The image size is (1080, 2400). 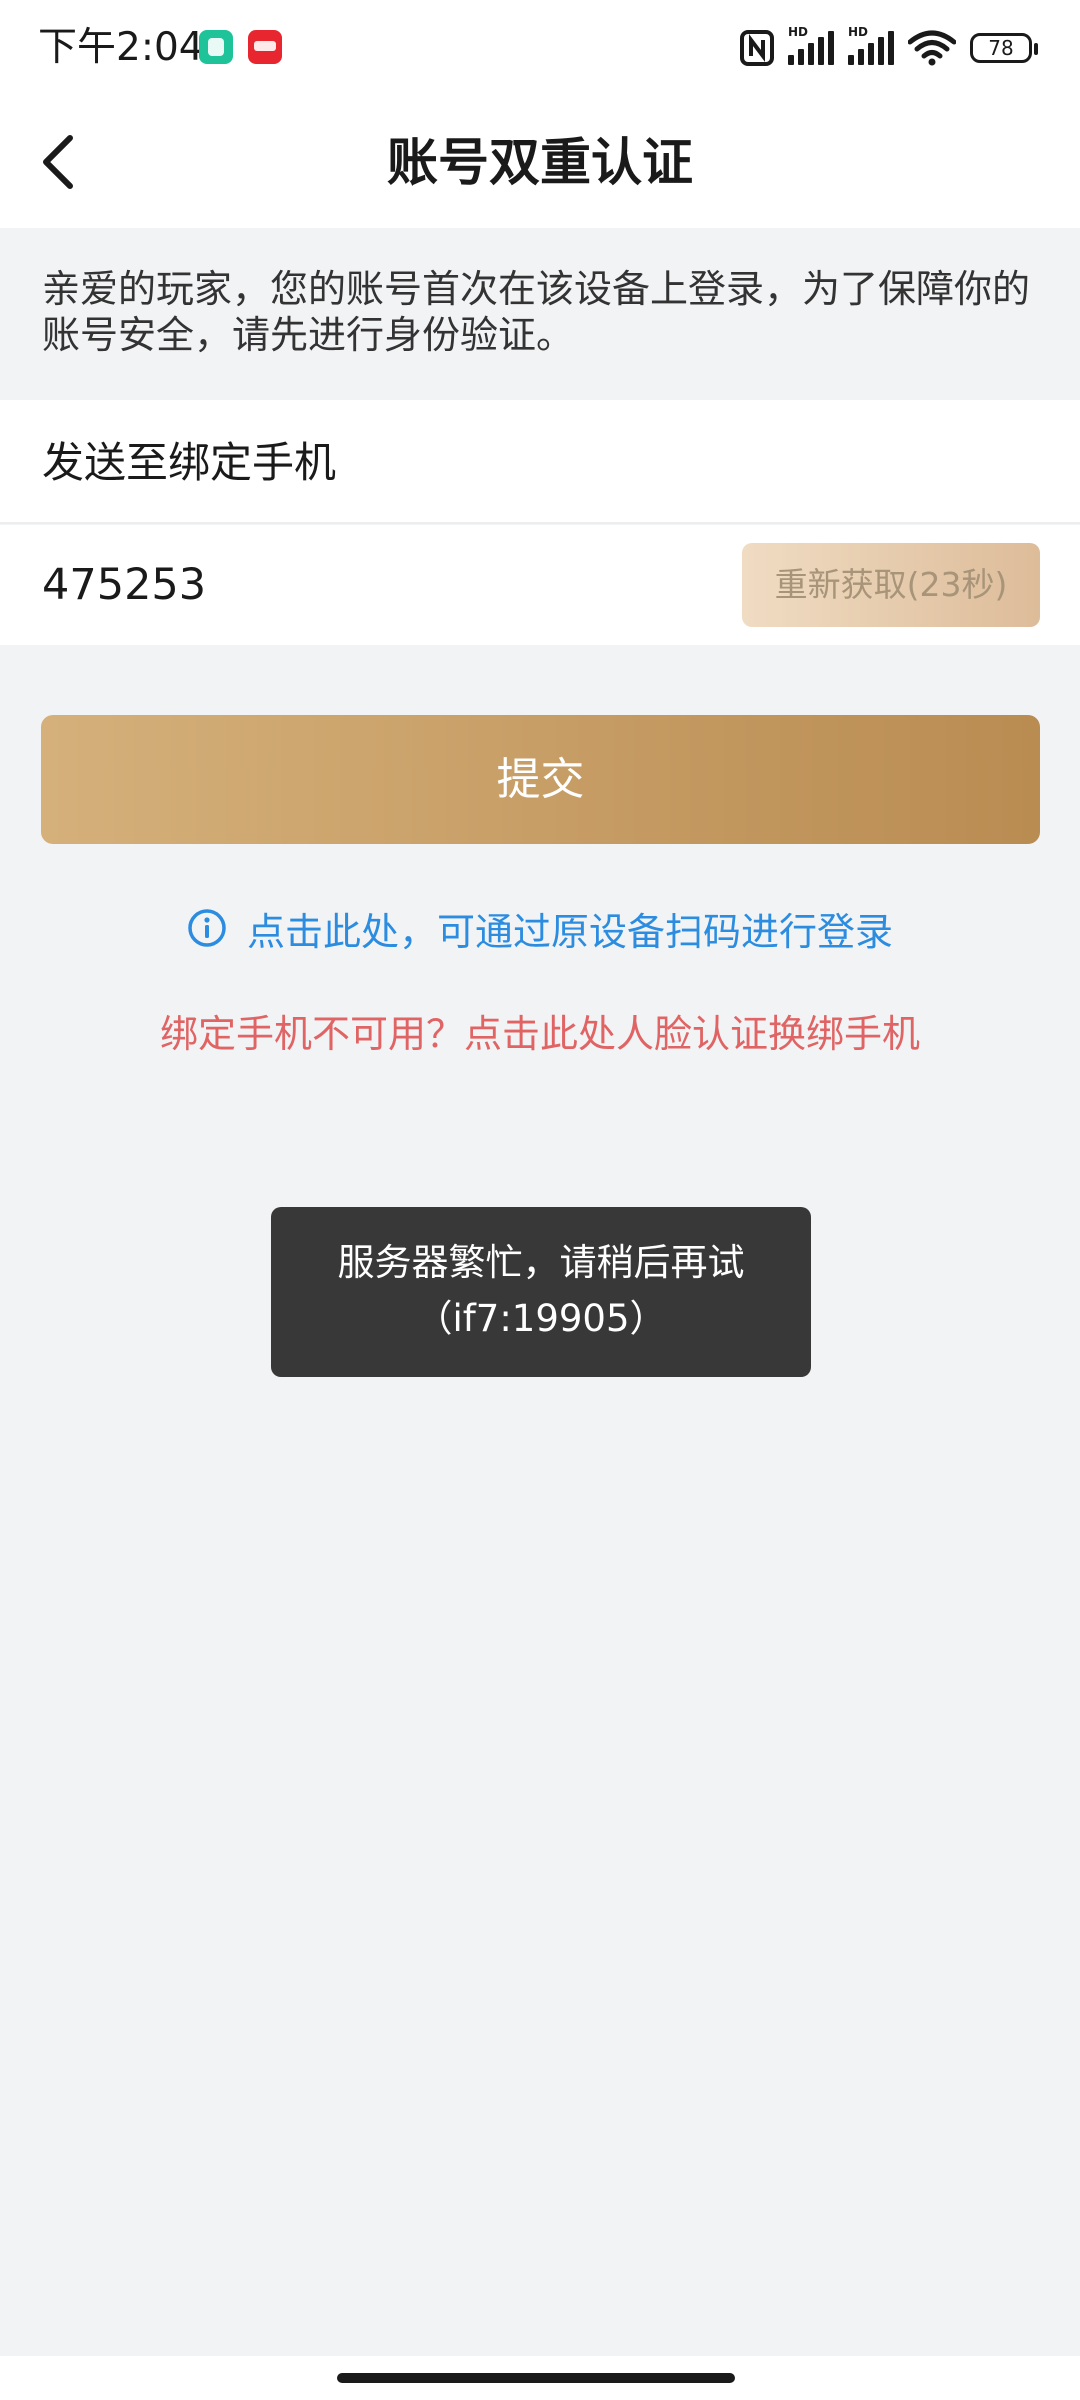 What do you see at coordinates (540, 48) in the screenshot?
I see `status-bar: 下午2:04 HD HD 78` at bounding box center [540, 48].